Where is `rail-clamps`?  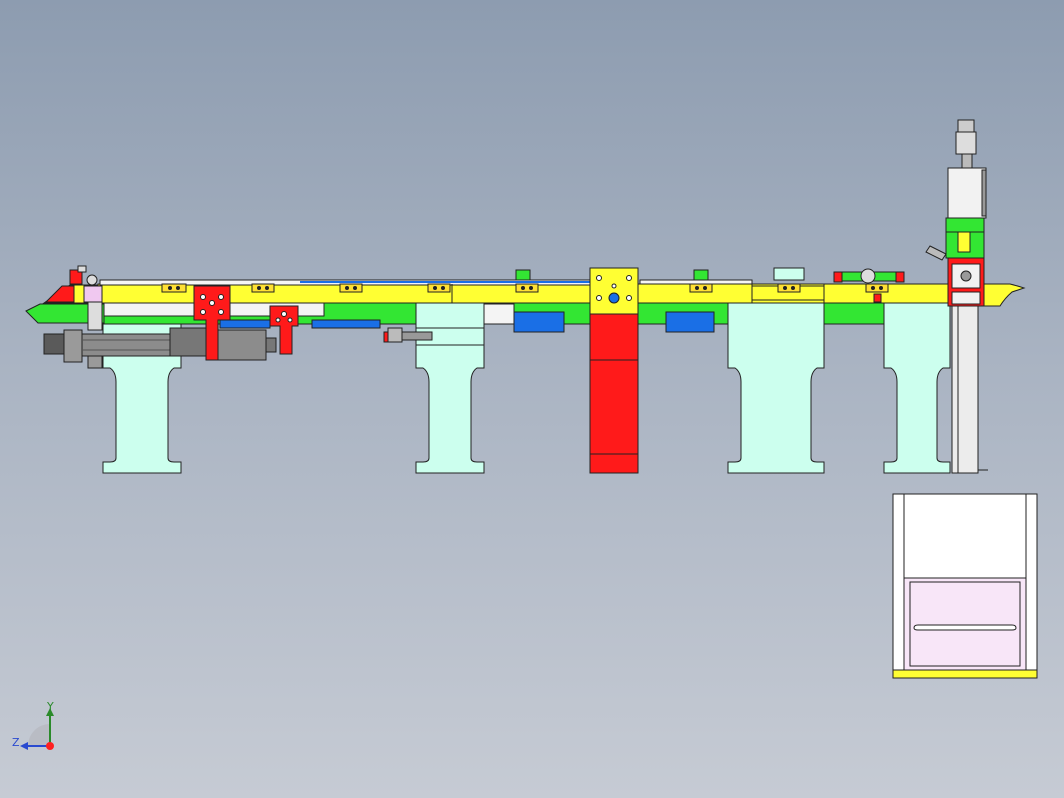
rail-clamps is located at coordinates (525, 288).